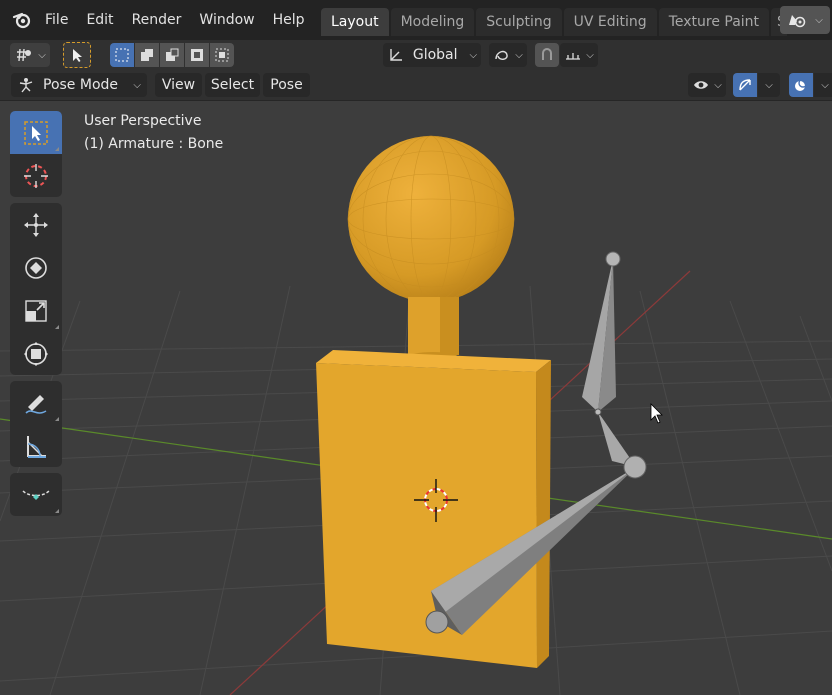  I want to click on viewport-perspective-label: User Perspective, so click(143, 121).